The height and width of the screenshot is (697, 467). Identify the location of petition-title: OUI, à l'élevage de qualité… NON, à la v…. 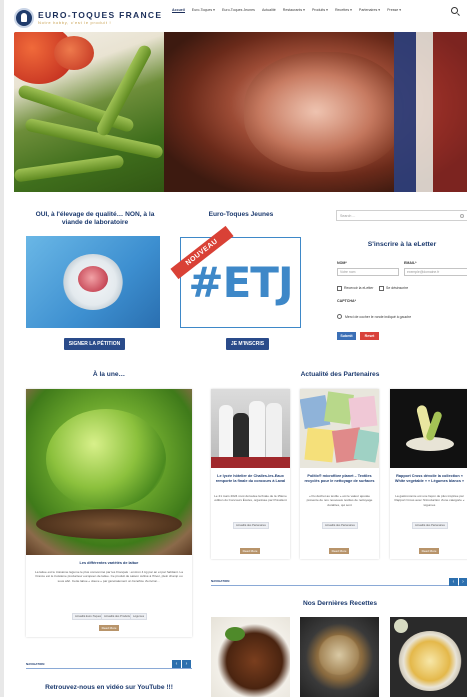
(95, 219).